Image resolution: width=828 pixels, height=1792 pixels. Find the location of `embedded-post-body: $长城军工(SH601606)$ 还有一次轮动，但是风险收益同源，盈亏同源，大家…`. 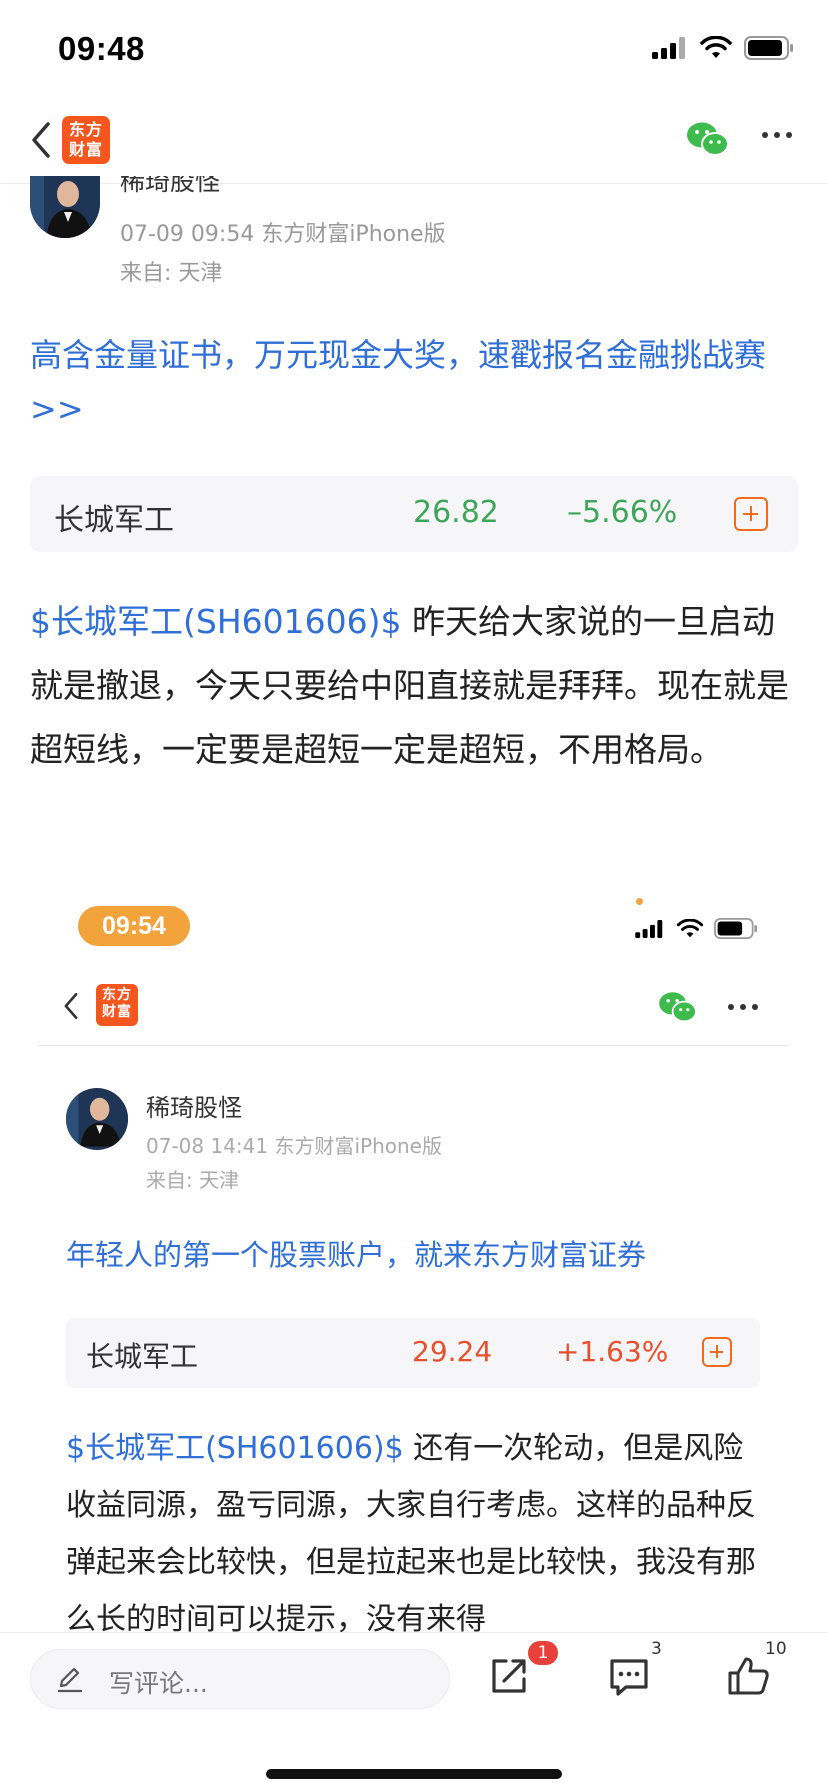

embedded-post-body: $长城军工(SH601606)$ 还有一次轮动，但是风险收益同源，盈亏同源，大家… is located at coordinates (416, 1526).